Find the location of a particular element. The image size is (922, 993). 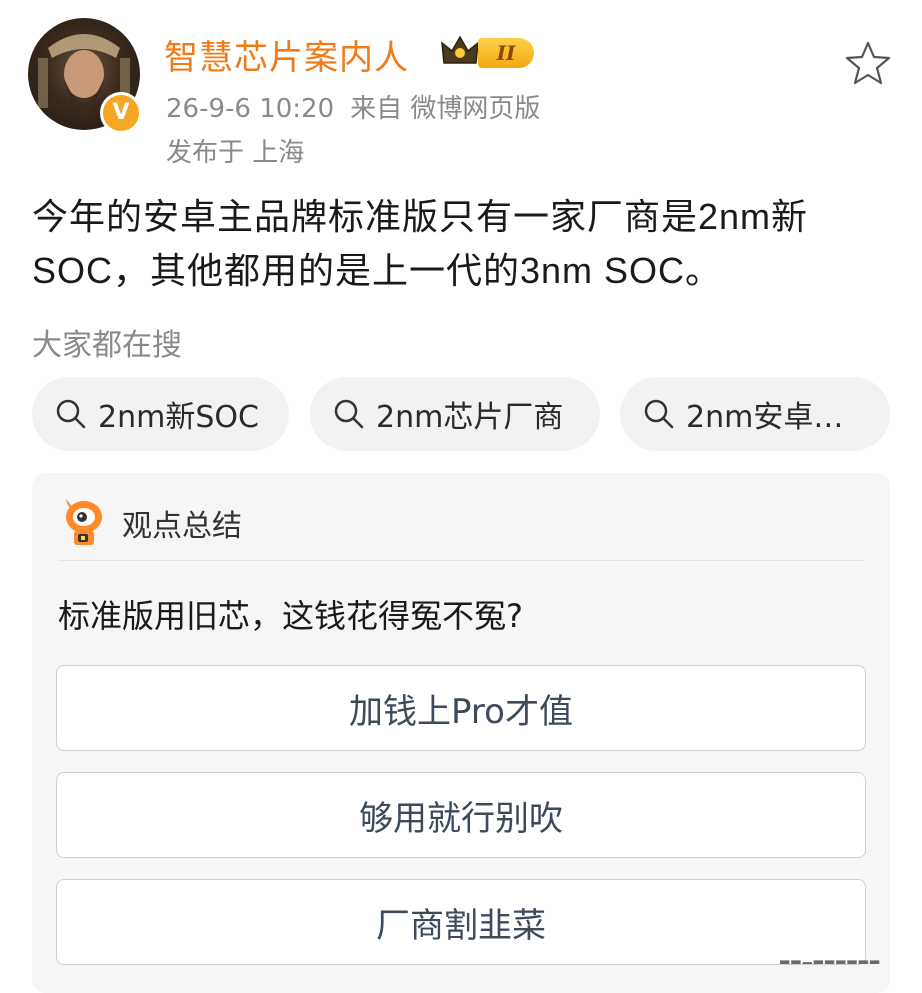

poll-option-3: 厂商割韭菜 is located at coordinates (461, 922).